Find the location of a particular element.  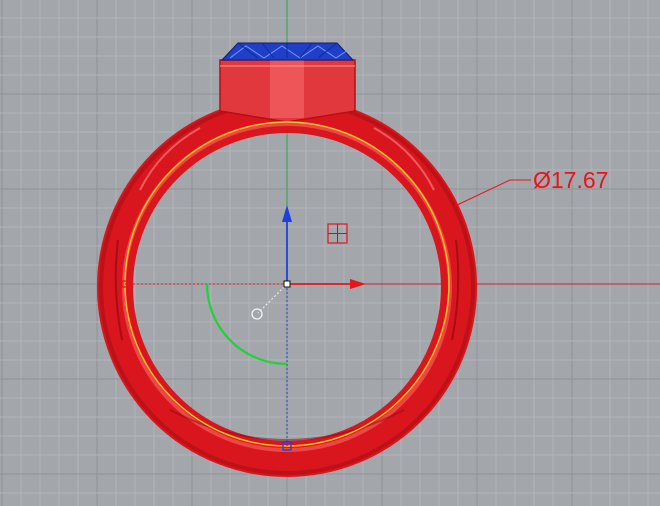

gumball-pivot-link is located at coordinates (272, 298).